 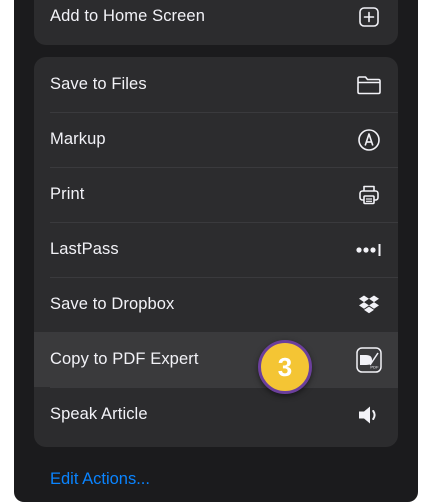 I want to click on copy-to-pdf-expert-row: Copy to PDF Expert PDF, so click(x=216, y=359).